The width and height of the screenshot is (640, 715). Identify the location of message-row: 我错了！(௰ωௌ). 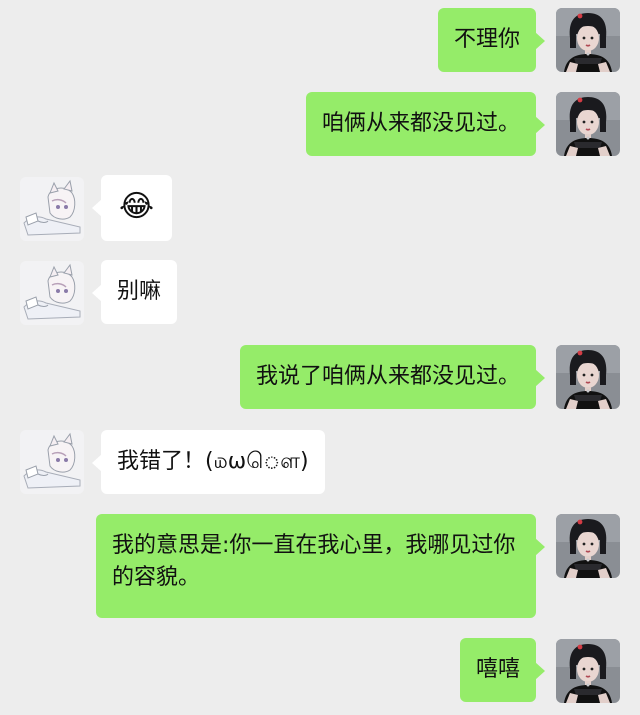
(320, 463).